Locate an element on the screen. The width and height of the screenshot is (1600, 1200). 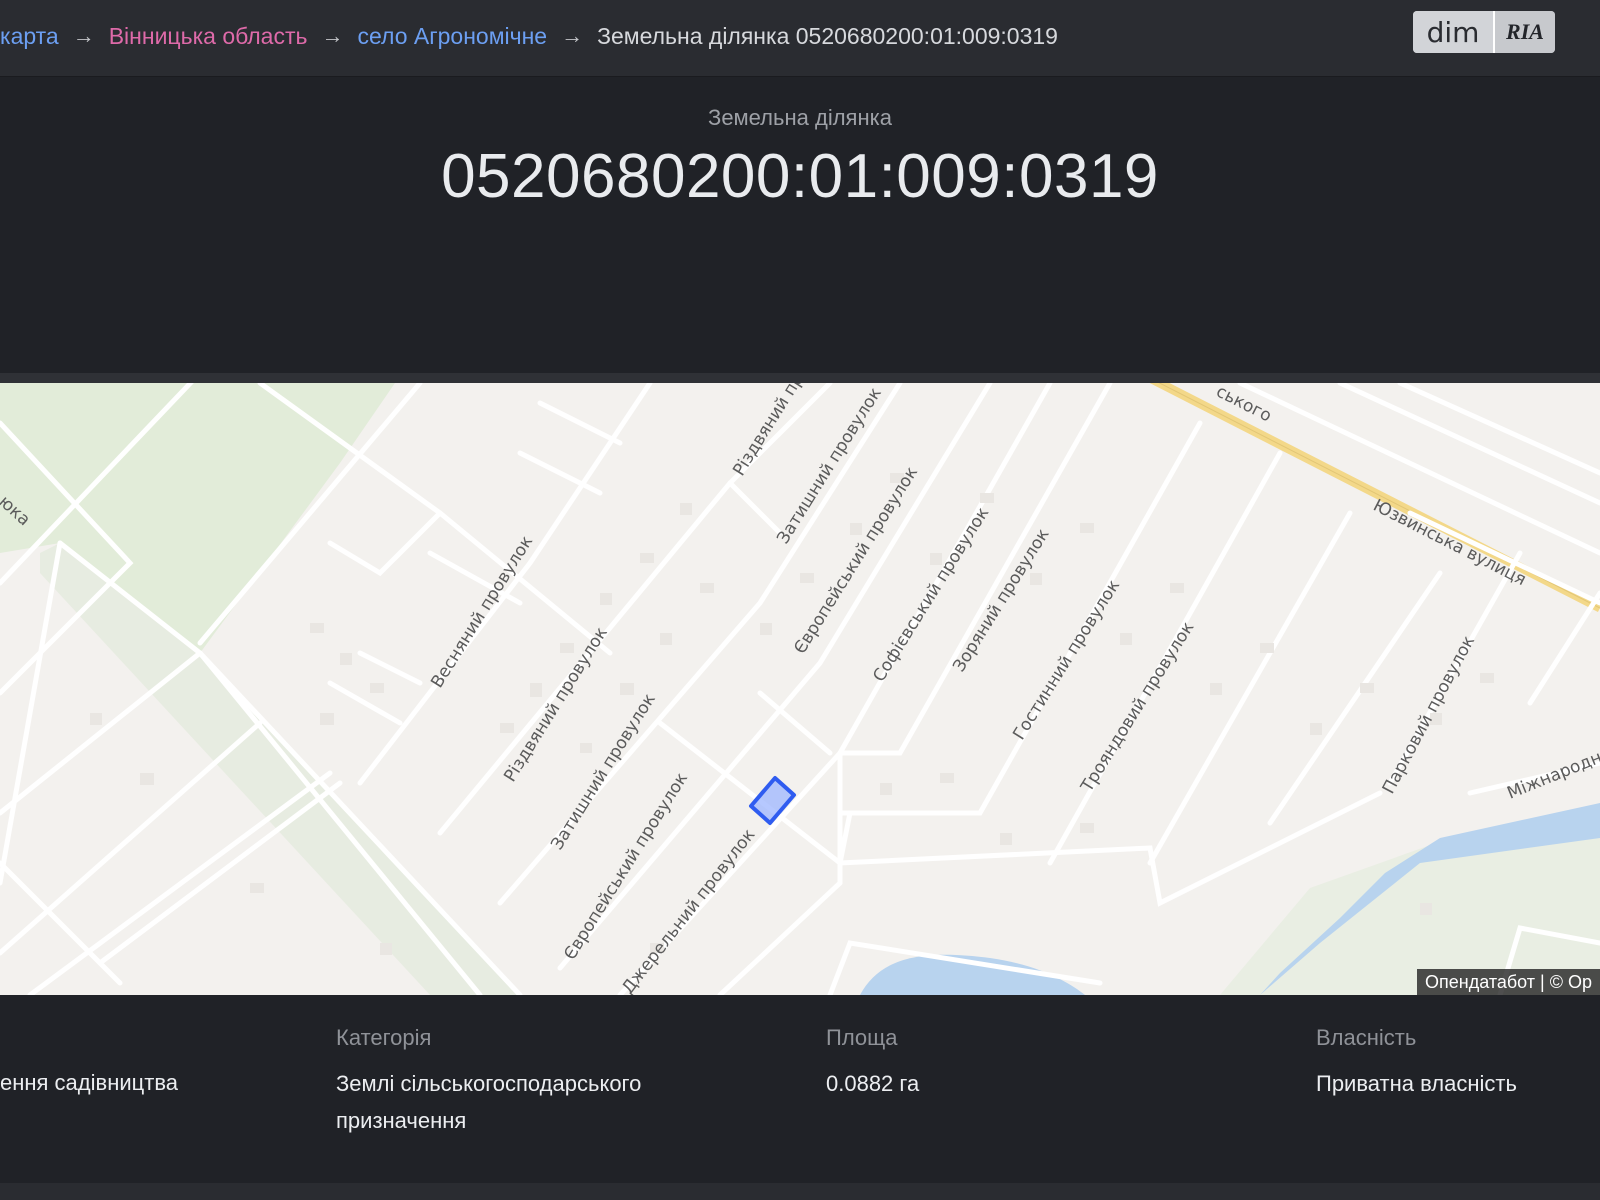
map-attribution: Опендатабот | © Op is located at coordinates (1508, 982).